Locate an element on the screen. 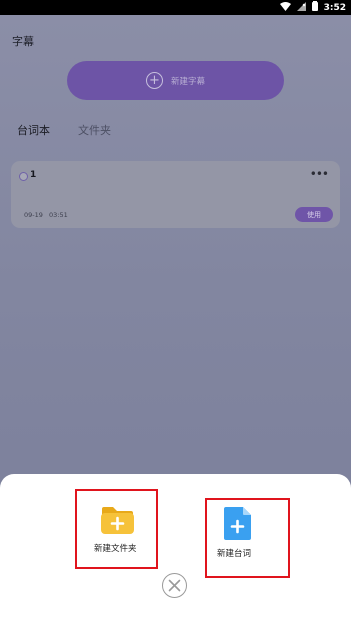  tab-folders: 文件夹 is located at coordinates (94, 130).